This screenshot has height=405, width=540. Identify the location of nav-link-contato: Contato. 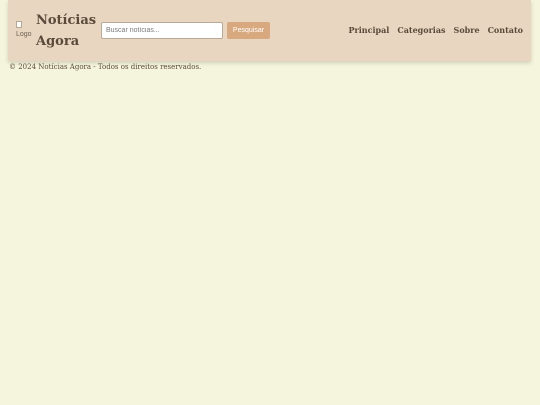
(505, 30).